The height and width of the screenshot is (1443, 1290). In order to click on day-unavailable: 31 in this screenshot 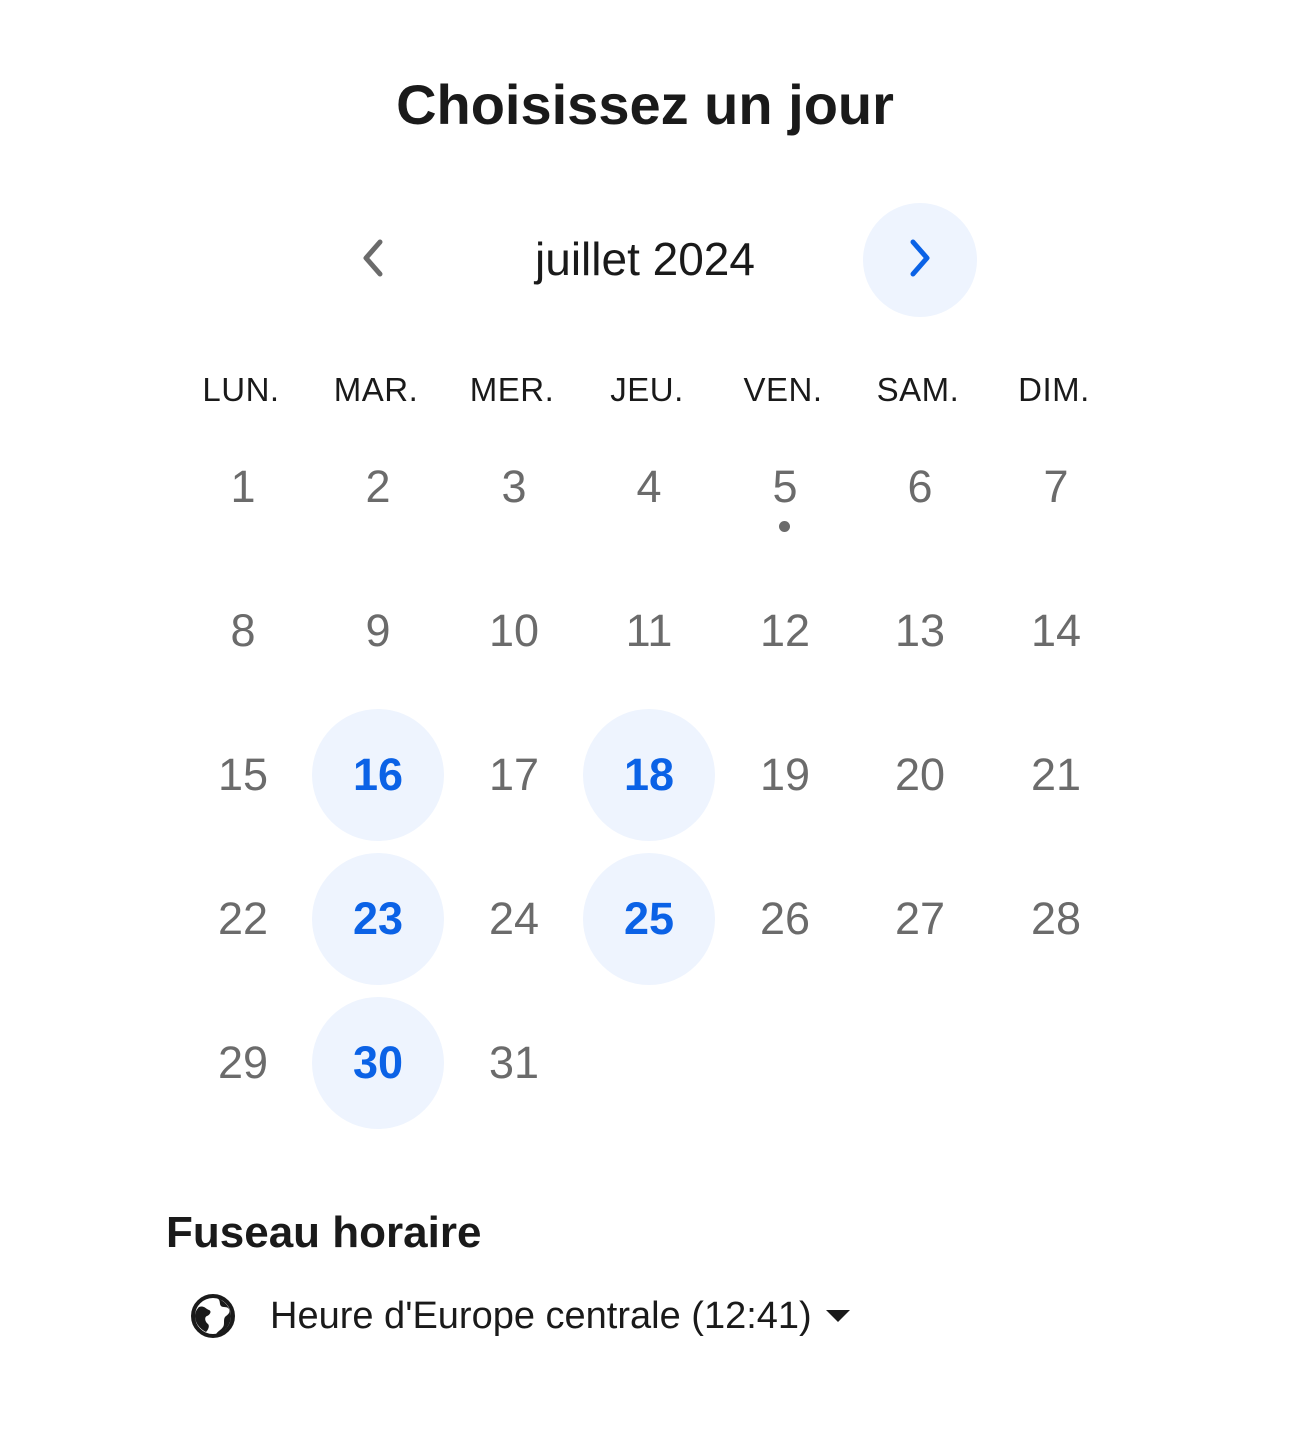, I will do `click(514, 1062)`.